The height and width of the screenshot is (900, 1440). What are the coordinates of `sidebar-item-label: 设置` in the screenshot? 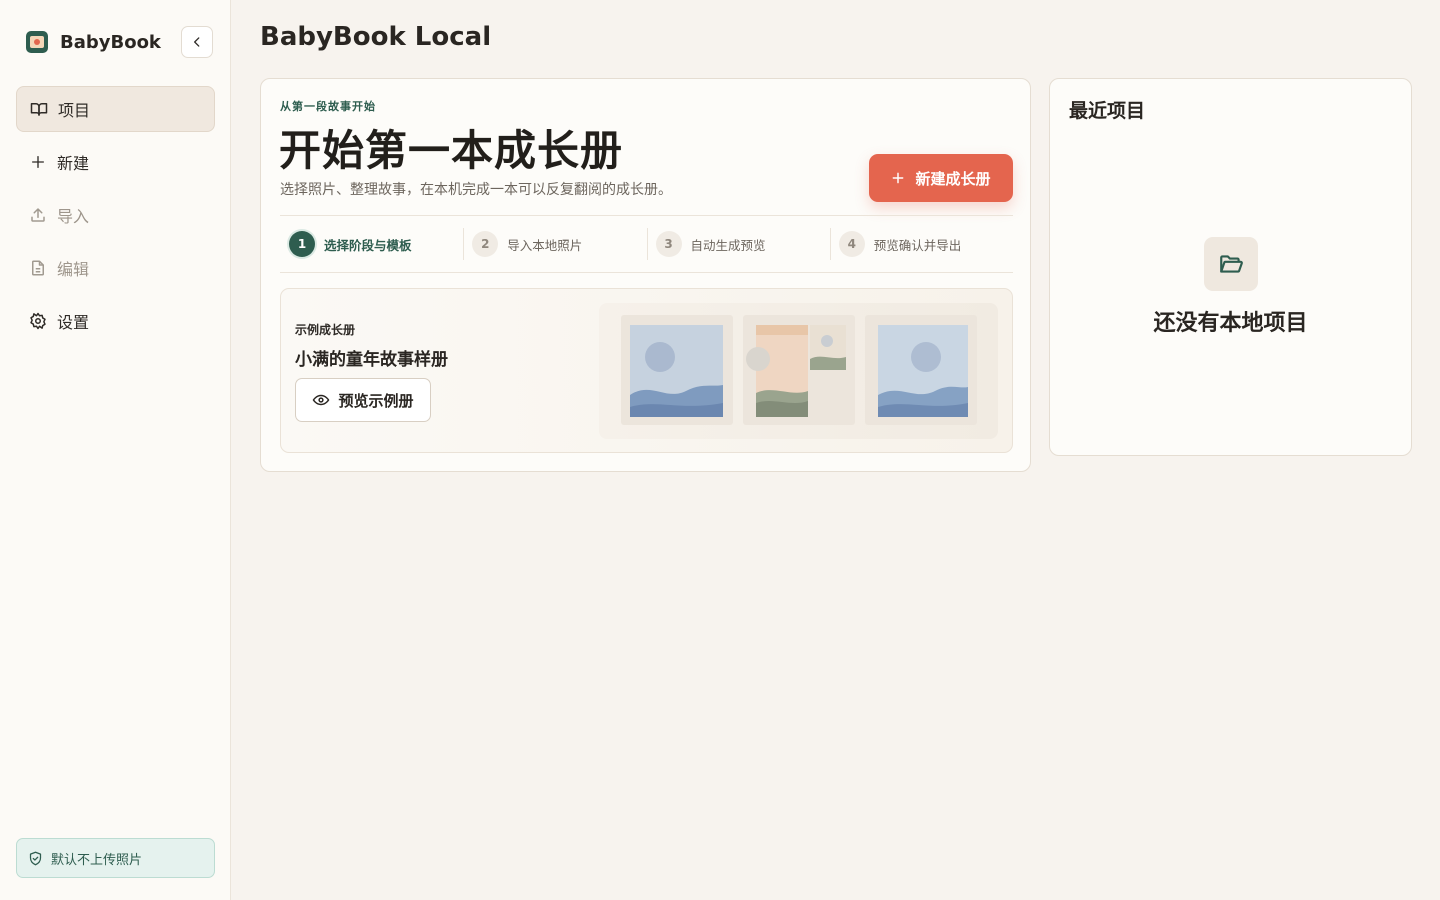 It's located at (73, 322).